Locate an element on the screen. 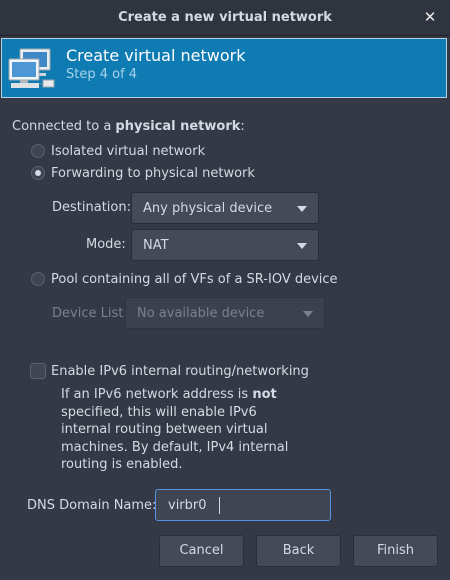 Image resolution: width=450 pixels, height=580 pixels. mode-value: NAT is located at coordinates (156, 245).